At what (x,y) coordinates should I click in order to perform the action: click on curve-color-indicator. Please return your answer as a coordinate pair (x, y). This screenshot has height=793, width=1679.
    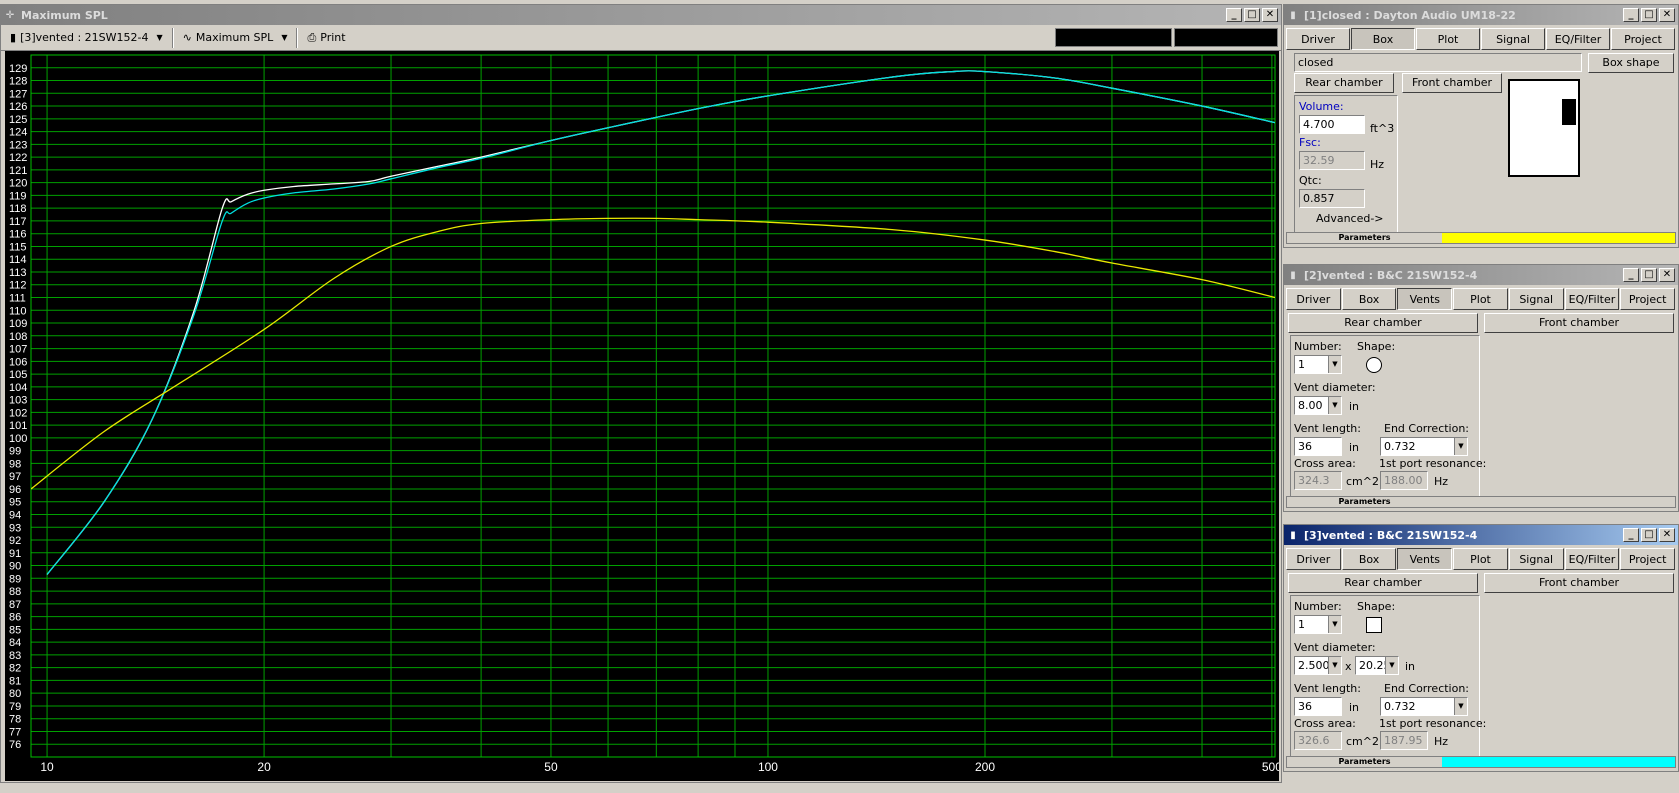
    Looking at the image, I should click on (1558, 502).